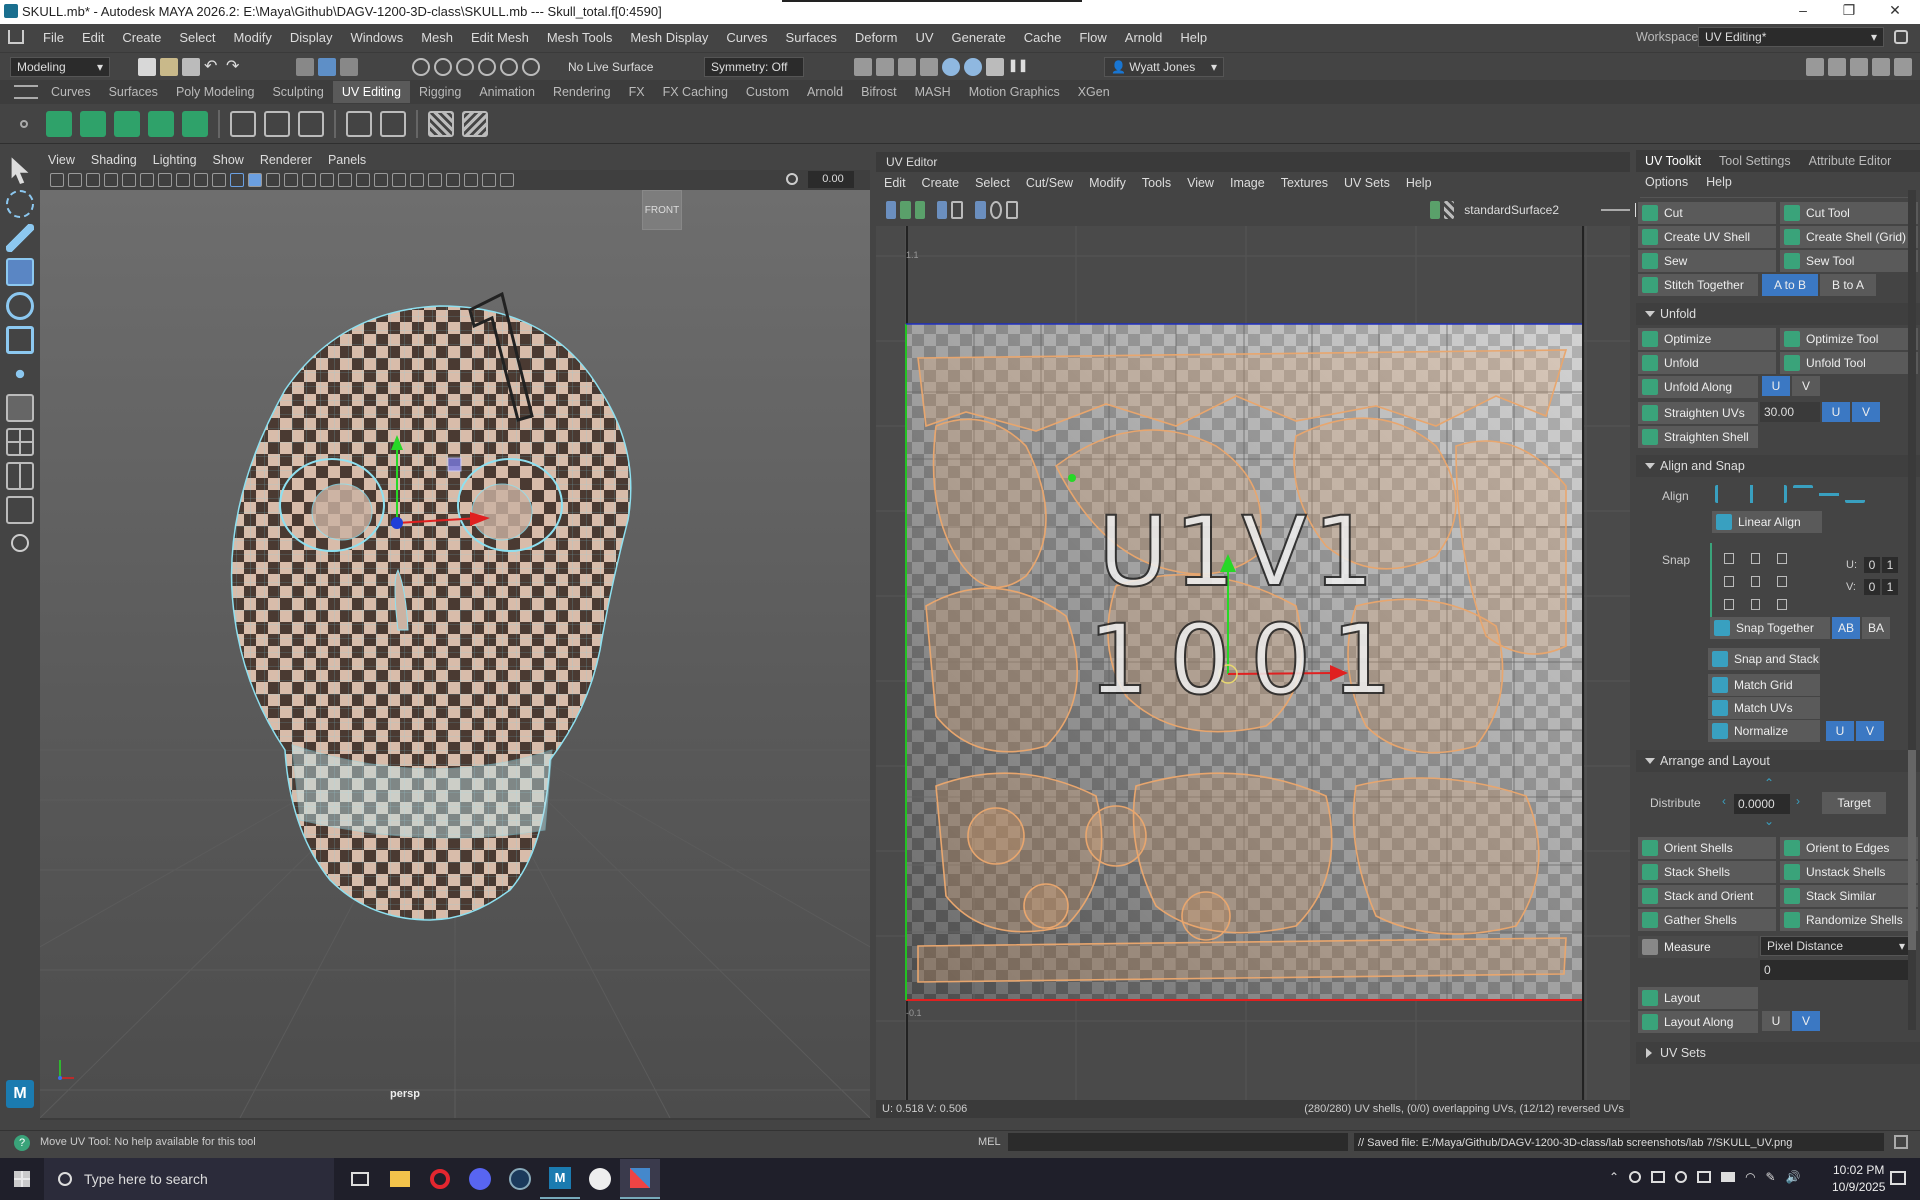 This screenshot has height=1200, width=1920. What do you see at coordinates (20, 340) in the screenshot?
I see `scale-tool-icon` at bounding box center [20, 340].